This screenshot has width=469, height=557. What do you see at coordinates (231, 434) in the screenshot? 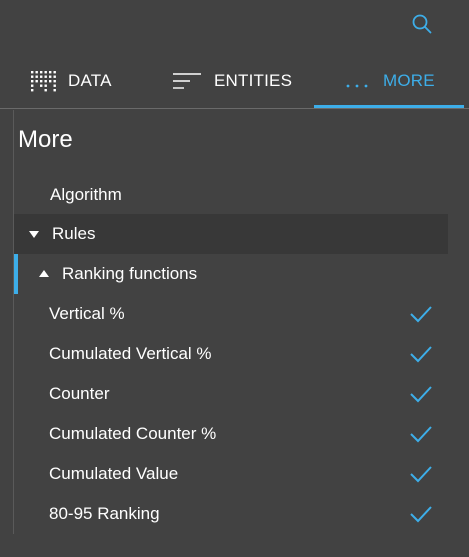
I see `ranking-item-cumulated-counter-percent: Cumulated Counter %` at bounding box center [231, 434].